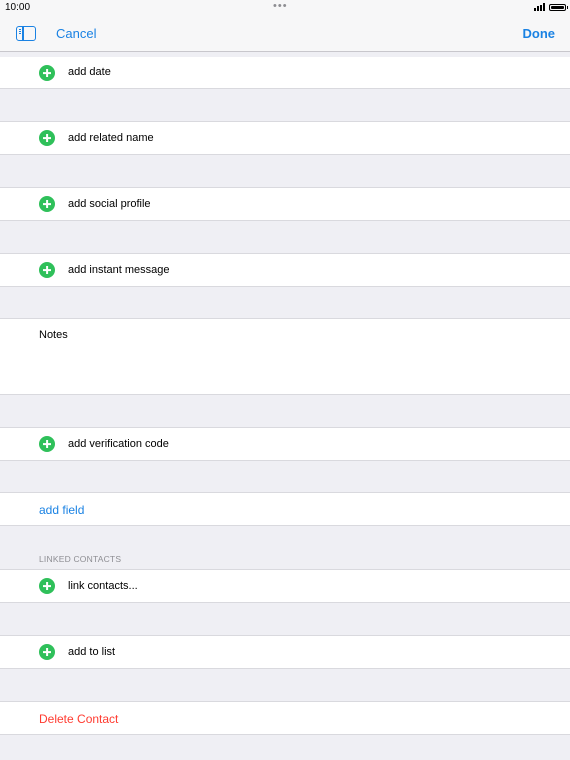 Image resolution: width=570 pixels, height=760 pixels. Describe the element at coordinates (285, 718) in the screenshot. I see `delete-contact-row: Delete Contact` at that location.